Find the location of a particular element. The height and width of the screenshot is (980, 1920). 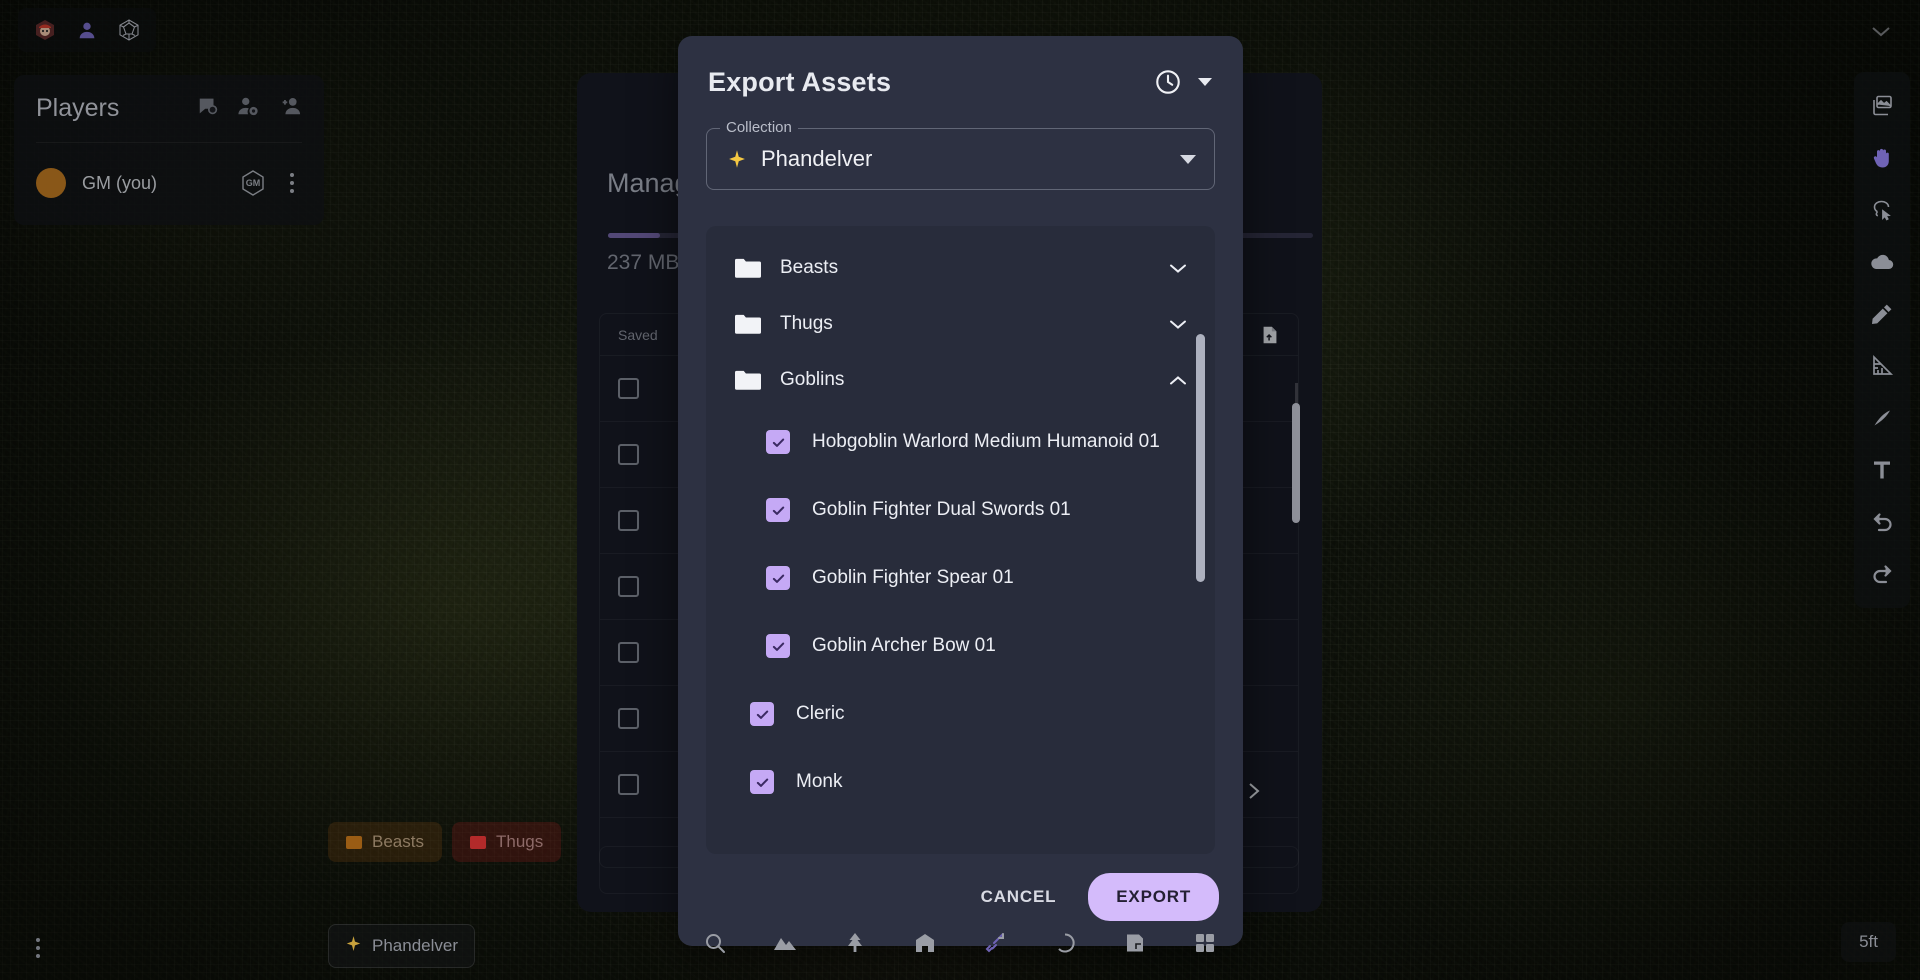

active-collection-chip: Phandelver is located at coordinates (402, 946).